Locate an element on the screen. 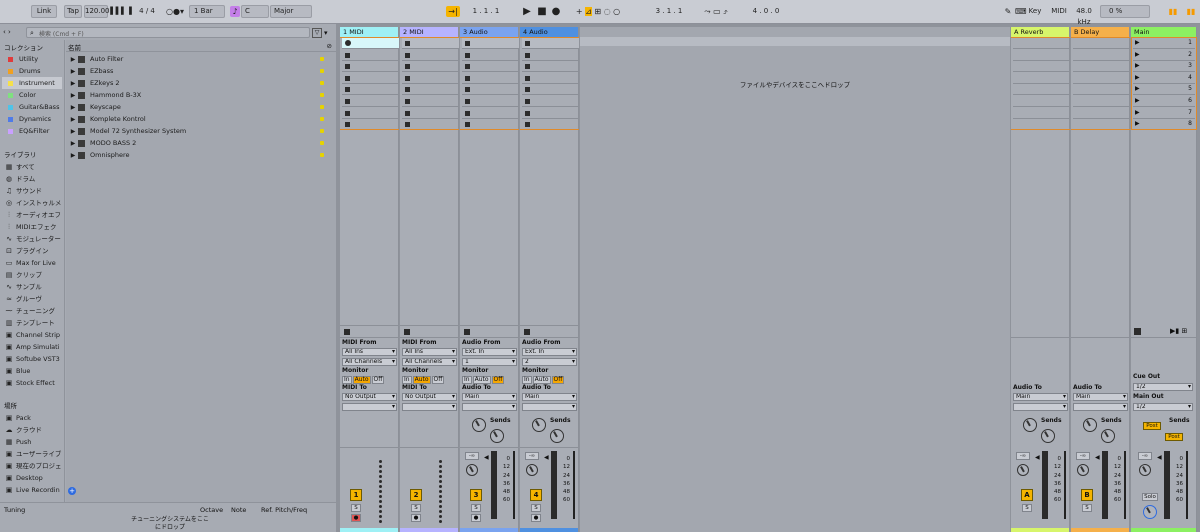 This screenshot has width=1200, height=532. library-item: ⊡ プラグイン is located at coordinates (32, 251).